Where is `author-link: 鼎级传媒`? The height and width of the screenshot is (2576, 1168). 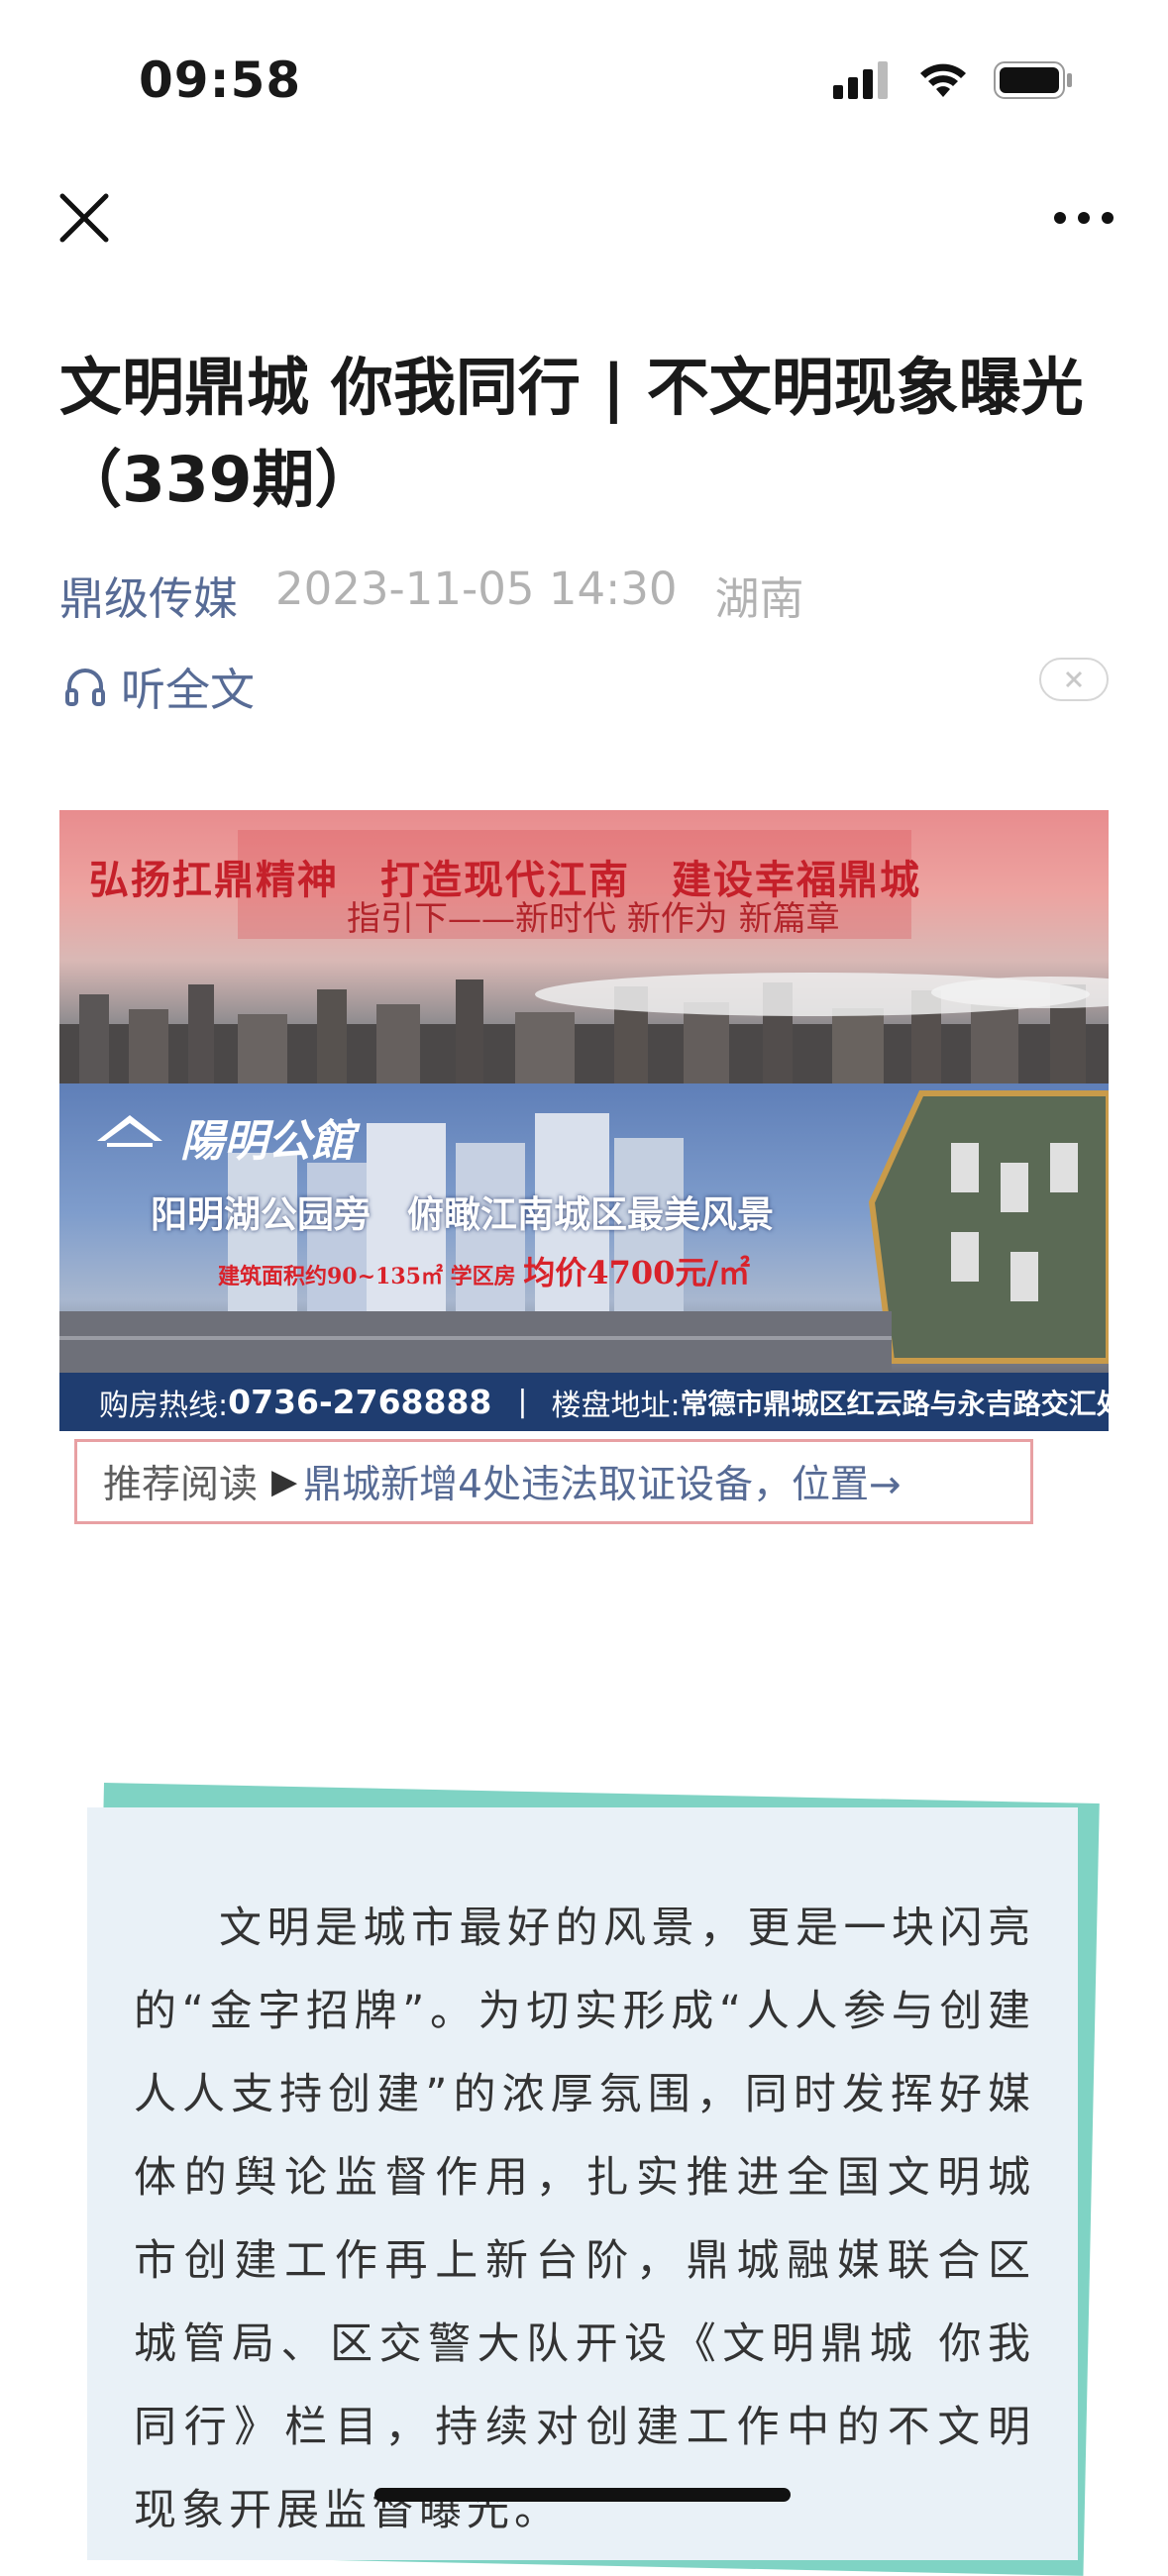 author-link: 鼎级传媒 is located at coordinates (148, 595).